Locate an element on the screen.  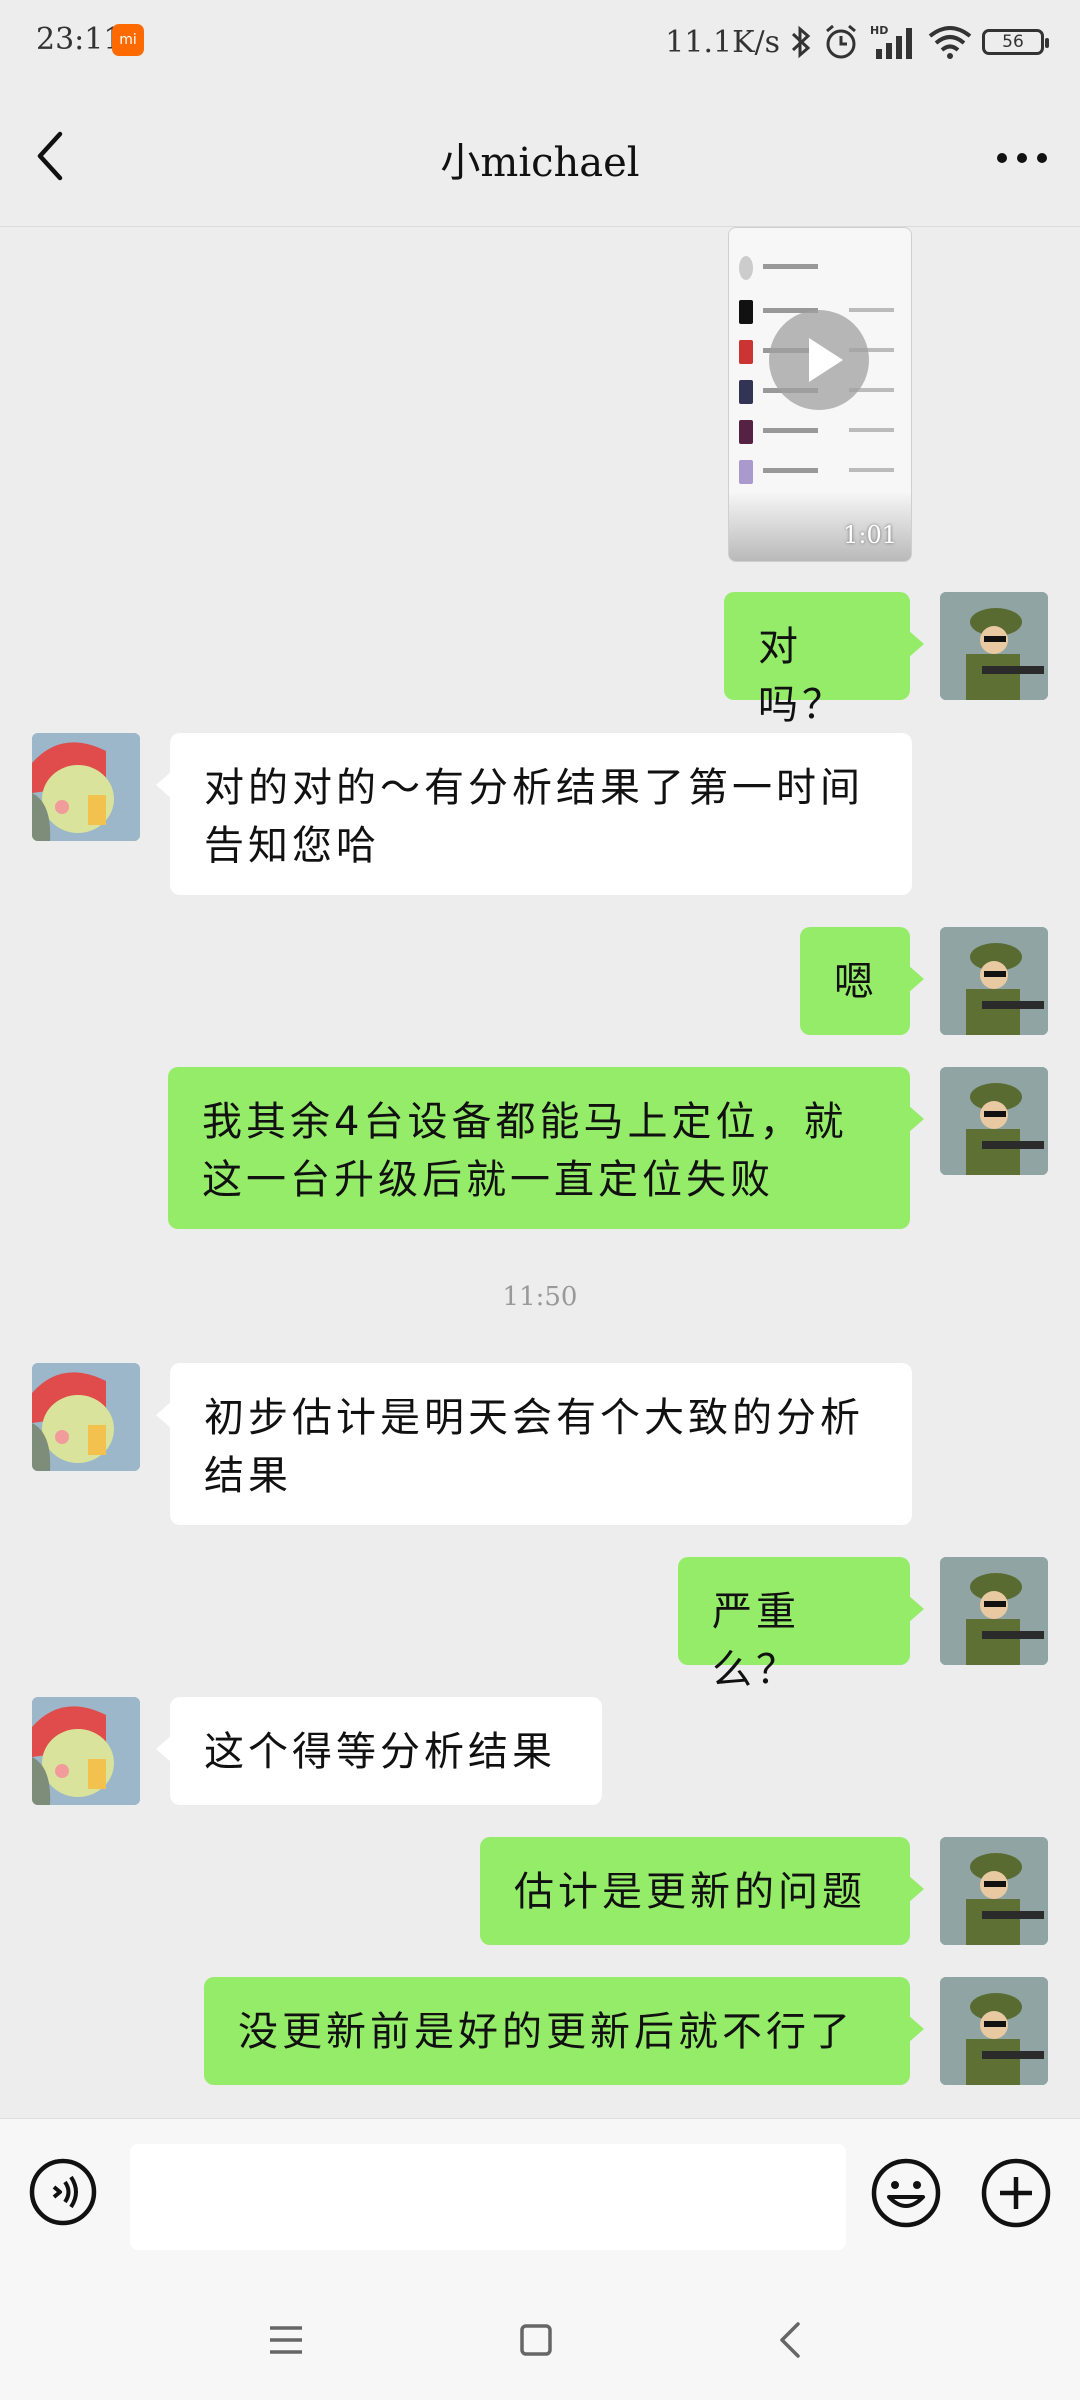
system-navigation-bar is located at coordinates (540, 2340).